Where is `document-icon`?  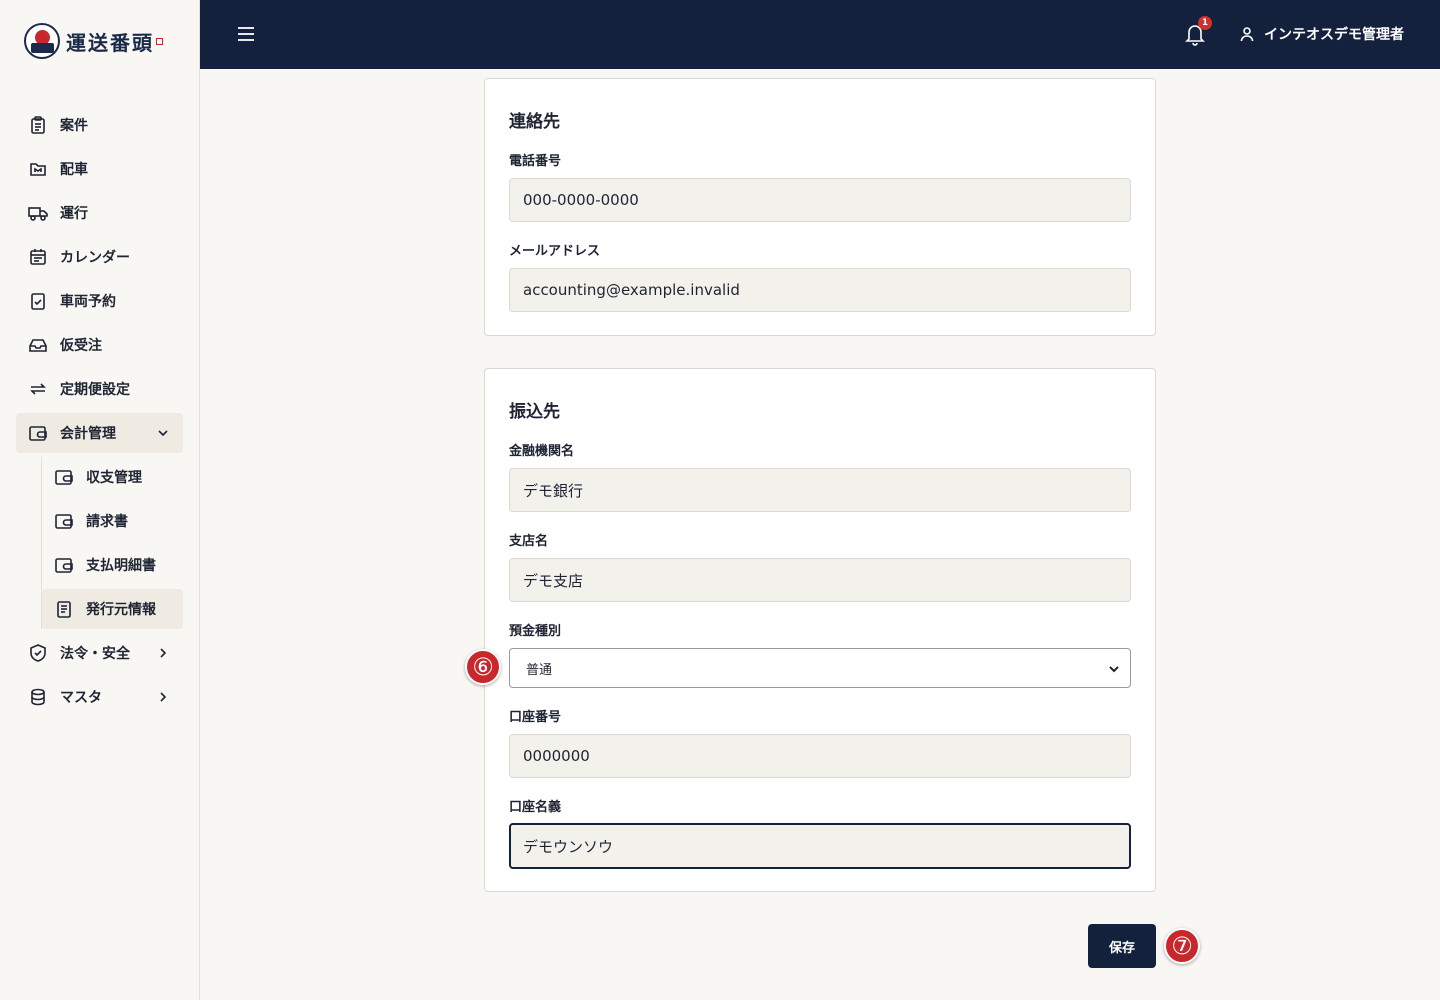 document-icon is located at coordinates (64, 609).